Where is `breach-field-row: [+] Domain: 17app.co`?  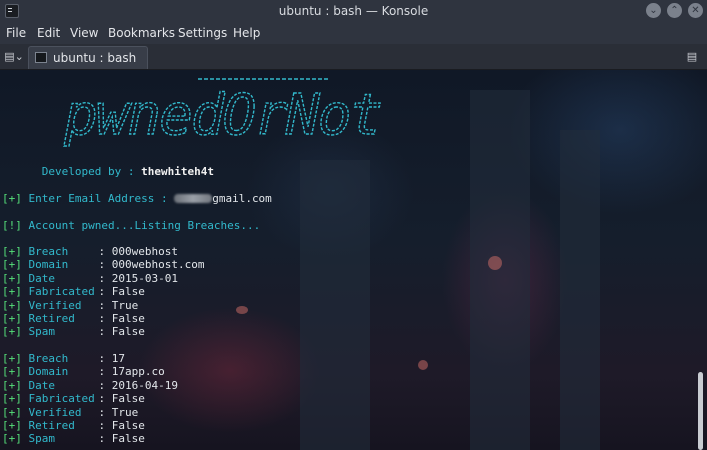
breach-field-row: [+] Domain: 17app.co is located at coordinates (83, 371).